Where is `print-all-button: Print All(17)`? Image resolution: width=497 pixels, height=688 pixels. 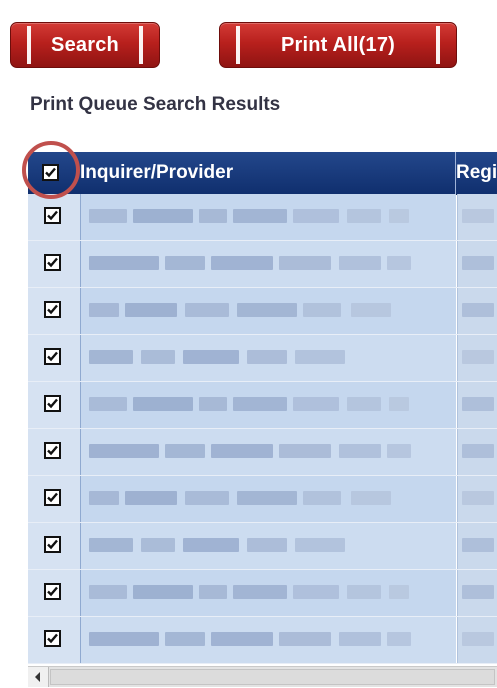 print-all-button: Print All(17) is located at coordinates (338, 45).